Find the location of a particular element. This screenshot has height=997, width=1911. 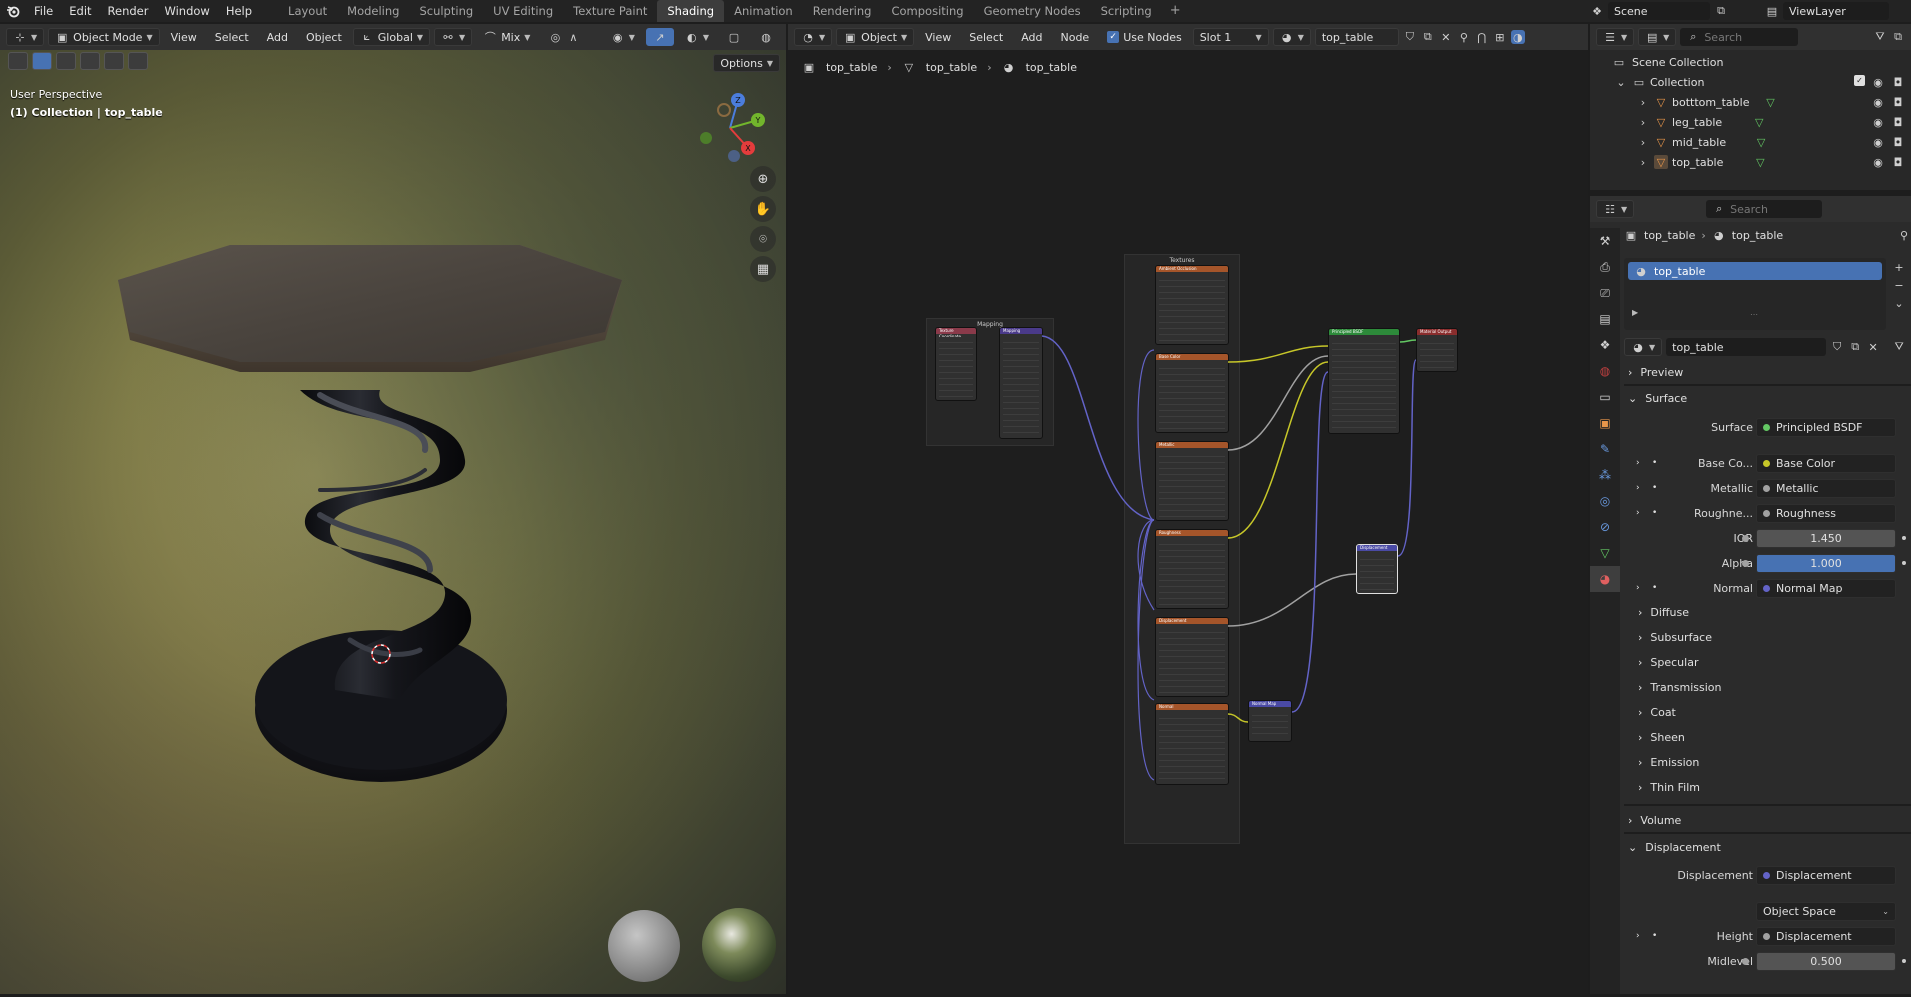

render-icon: ⎙ is located at coordinates (1605, 267).